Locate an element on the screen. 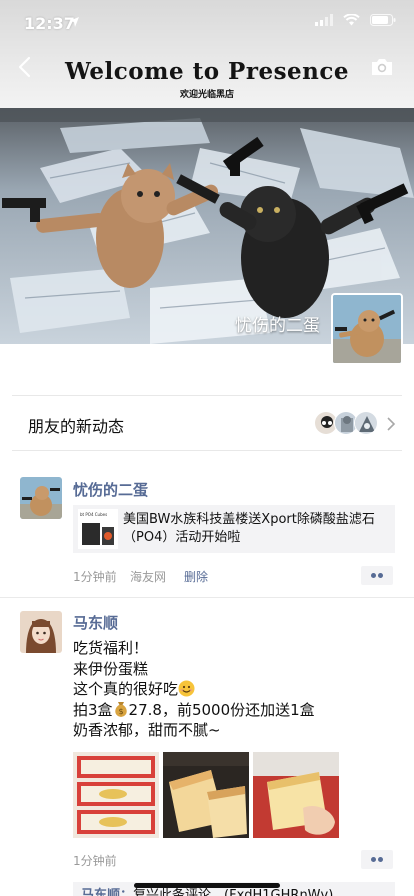  post-source: 海友网 is located at coordinates (148, 576).